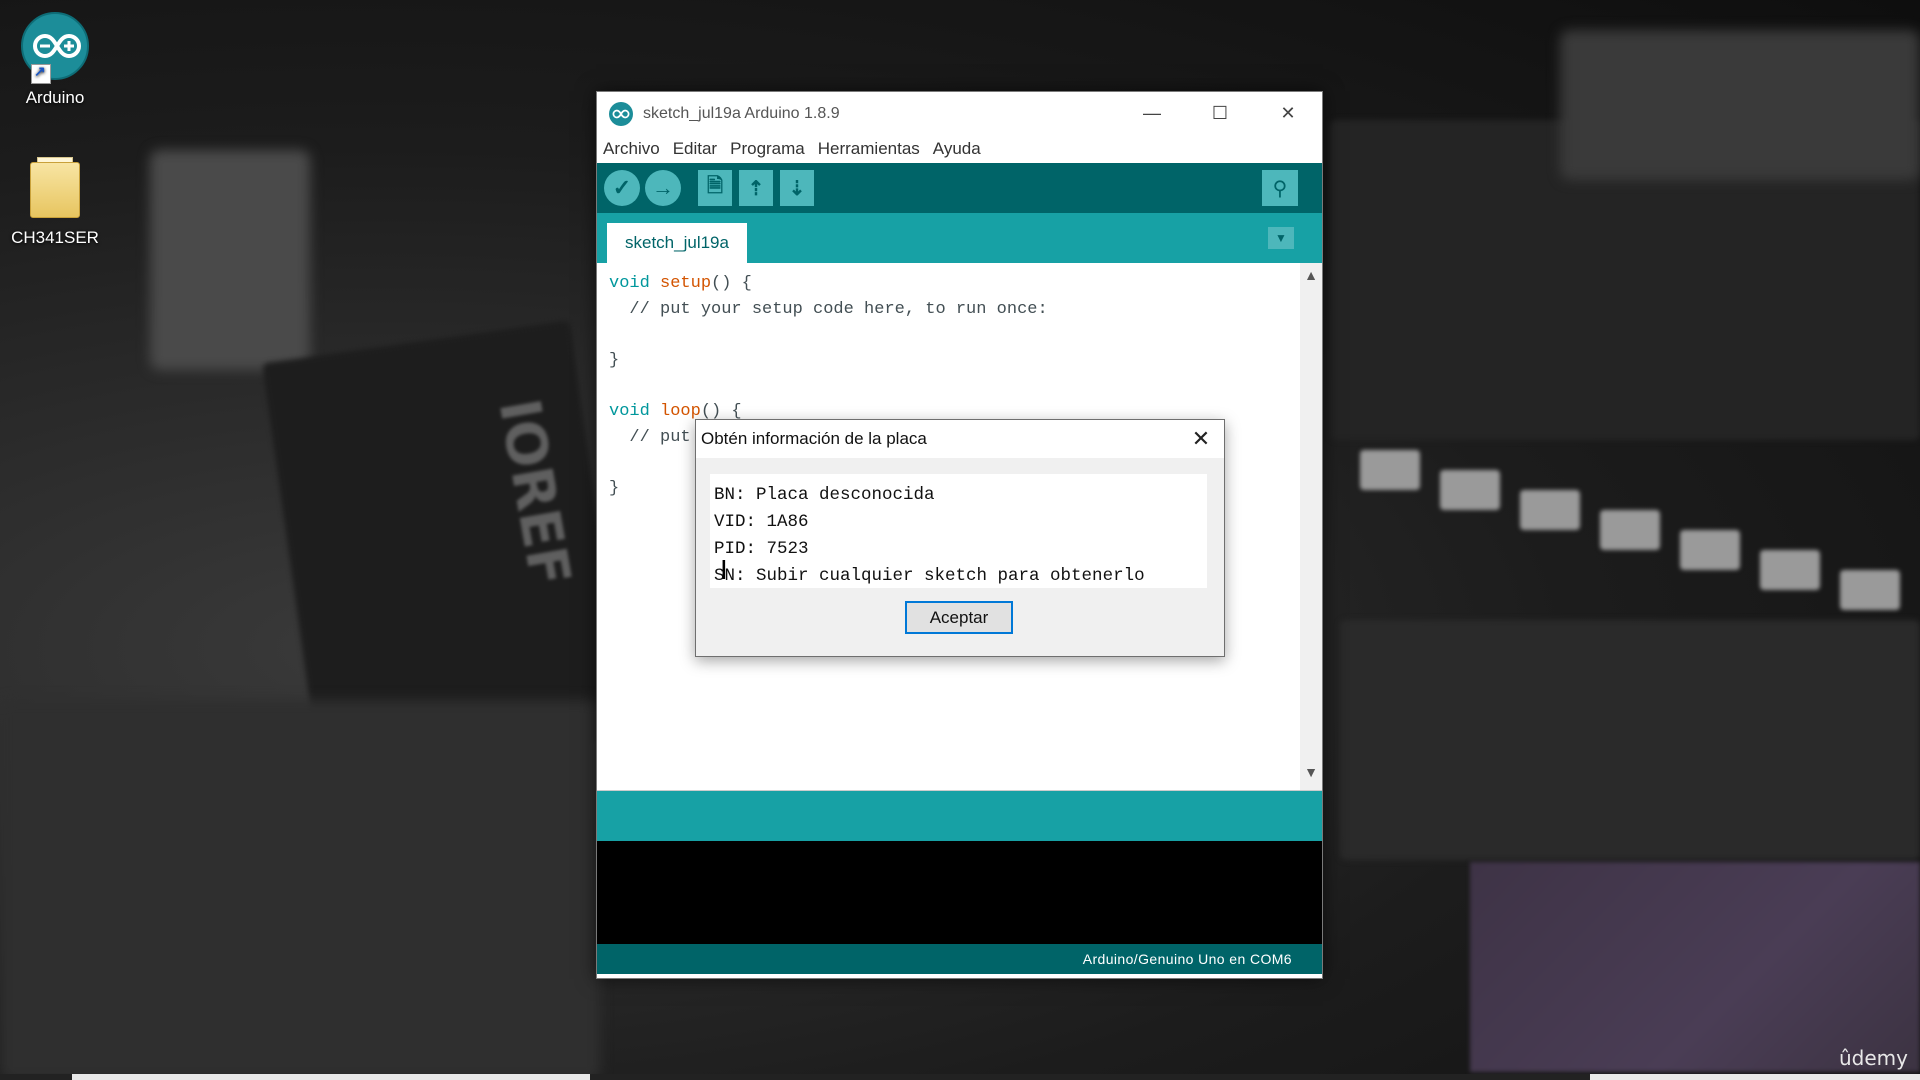  I want to click on pid-line: PID: 7523, so click(761, 549).